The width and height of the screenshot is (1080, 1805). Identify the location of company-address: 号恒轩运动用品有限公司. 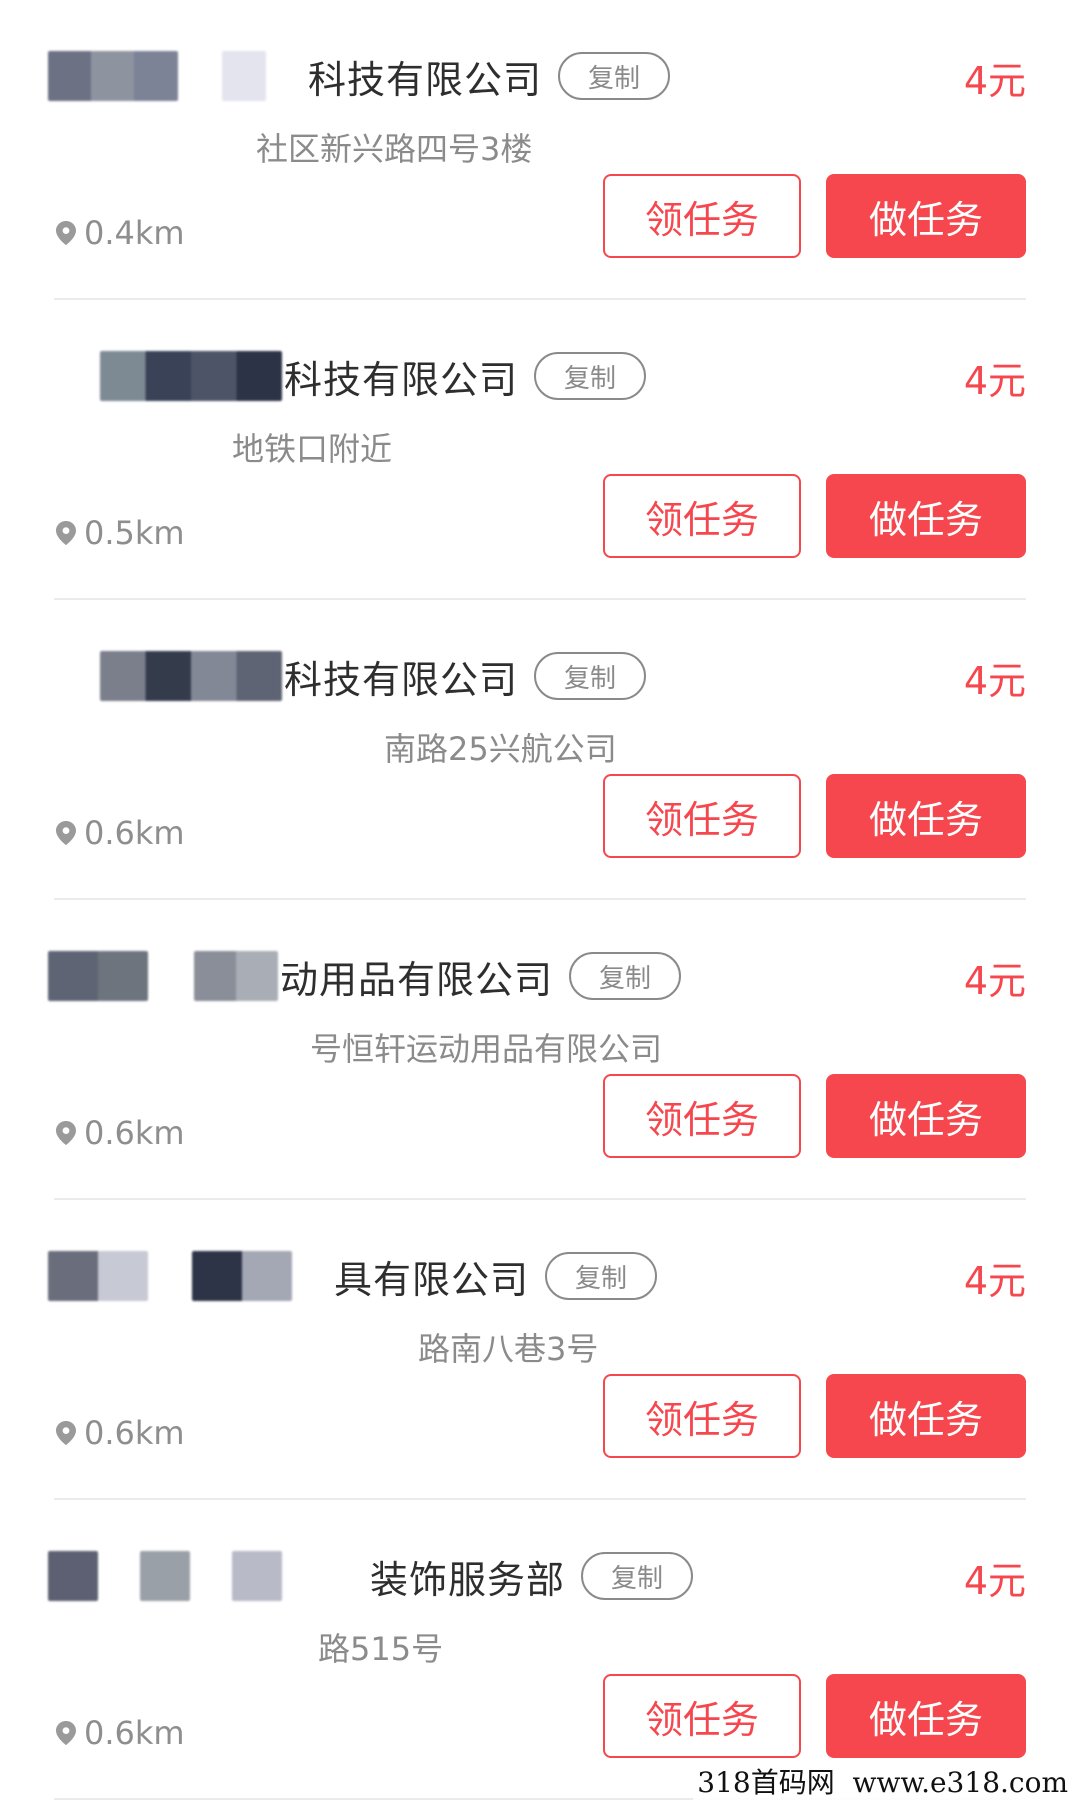
(486, 1049).